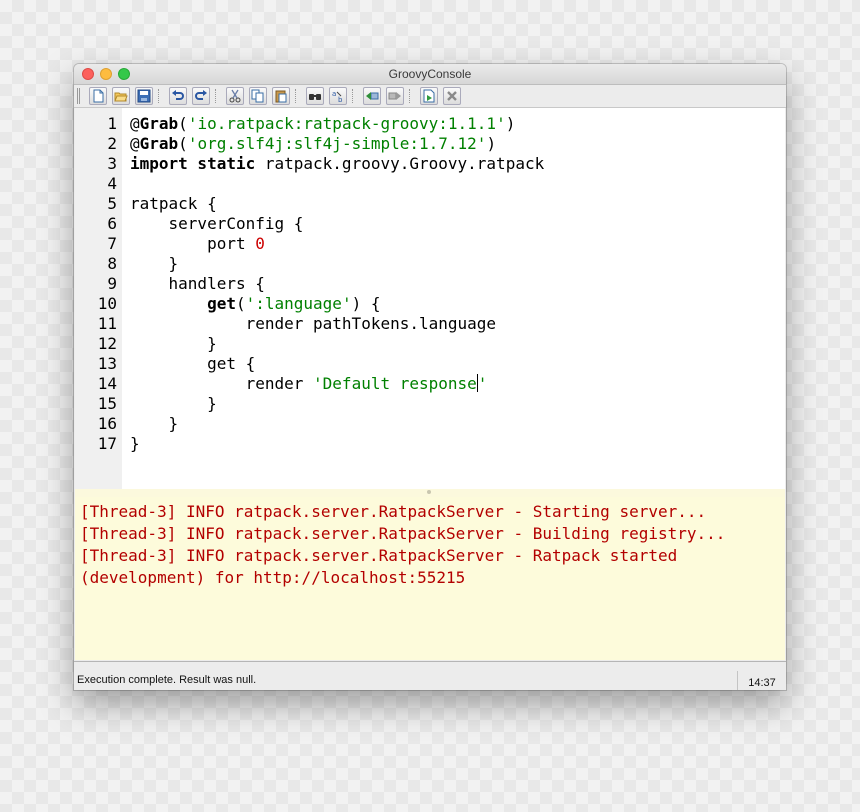  I want to click on code-token: ratpack {, so click(173, 203).